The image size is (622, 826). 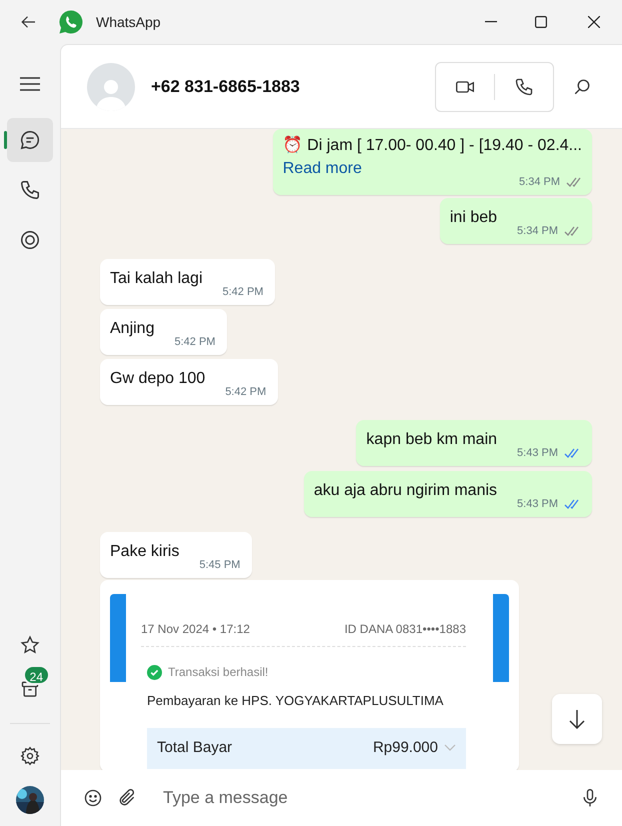 I want to click on check-circle-icon, so click(x=154, y=672).